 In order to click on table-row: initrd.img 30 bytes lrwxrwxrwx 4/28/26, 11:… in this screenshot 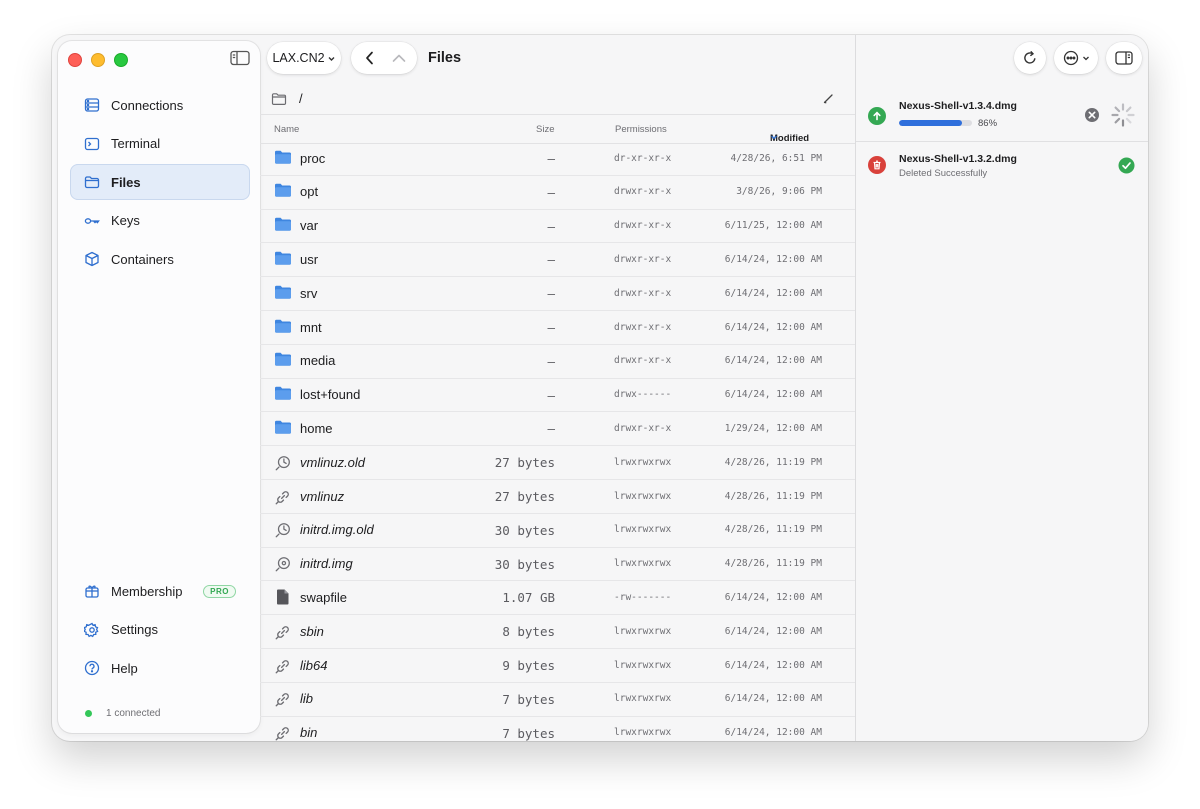, I will do `click(557, 564)`.